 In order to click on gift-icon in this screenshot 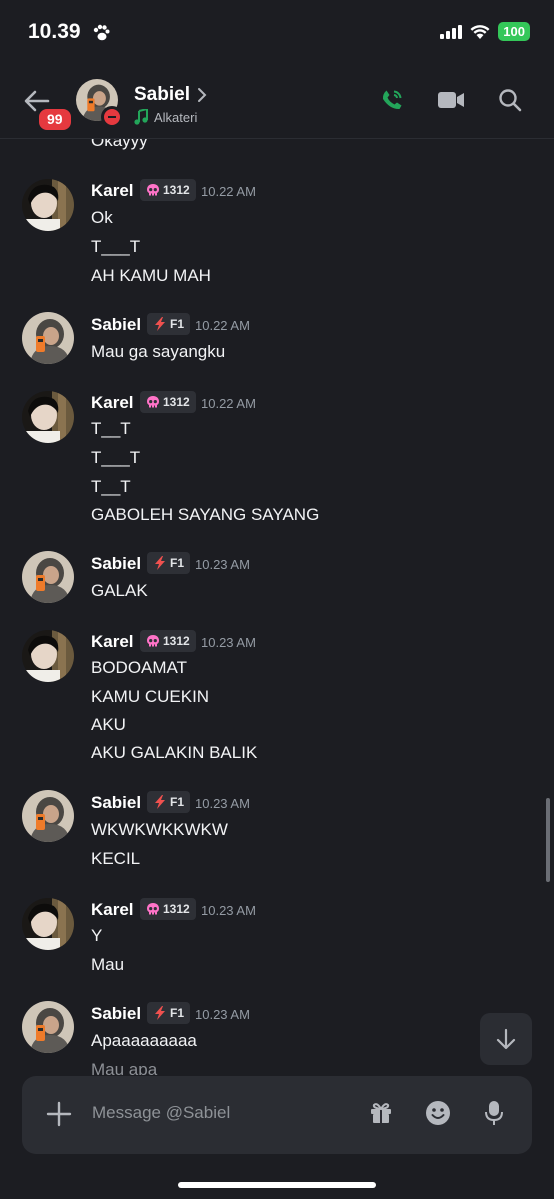, I will do `click(381, 1113)`.